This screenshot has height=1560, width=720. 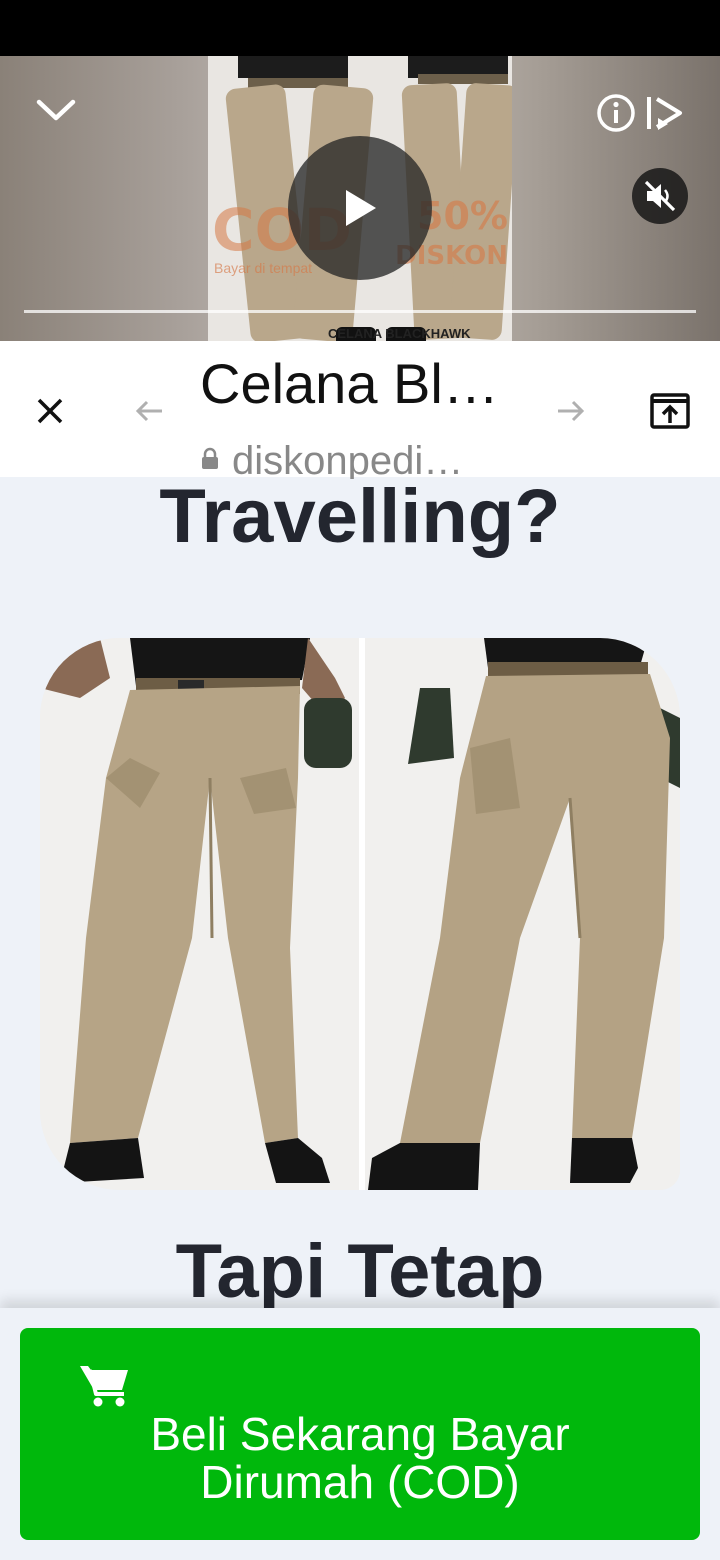 I want to click on arrow-right-icon, so click(x=570, y=411).